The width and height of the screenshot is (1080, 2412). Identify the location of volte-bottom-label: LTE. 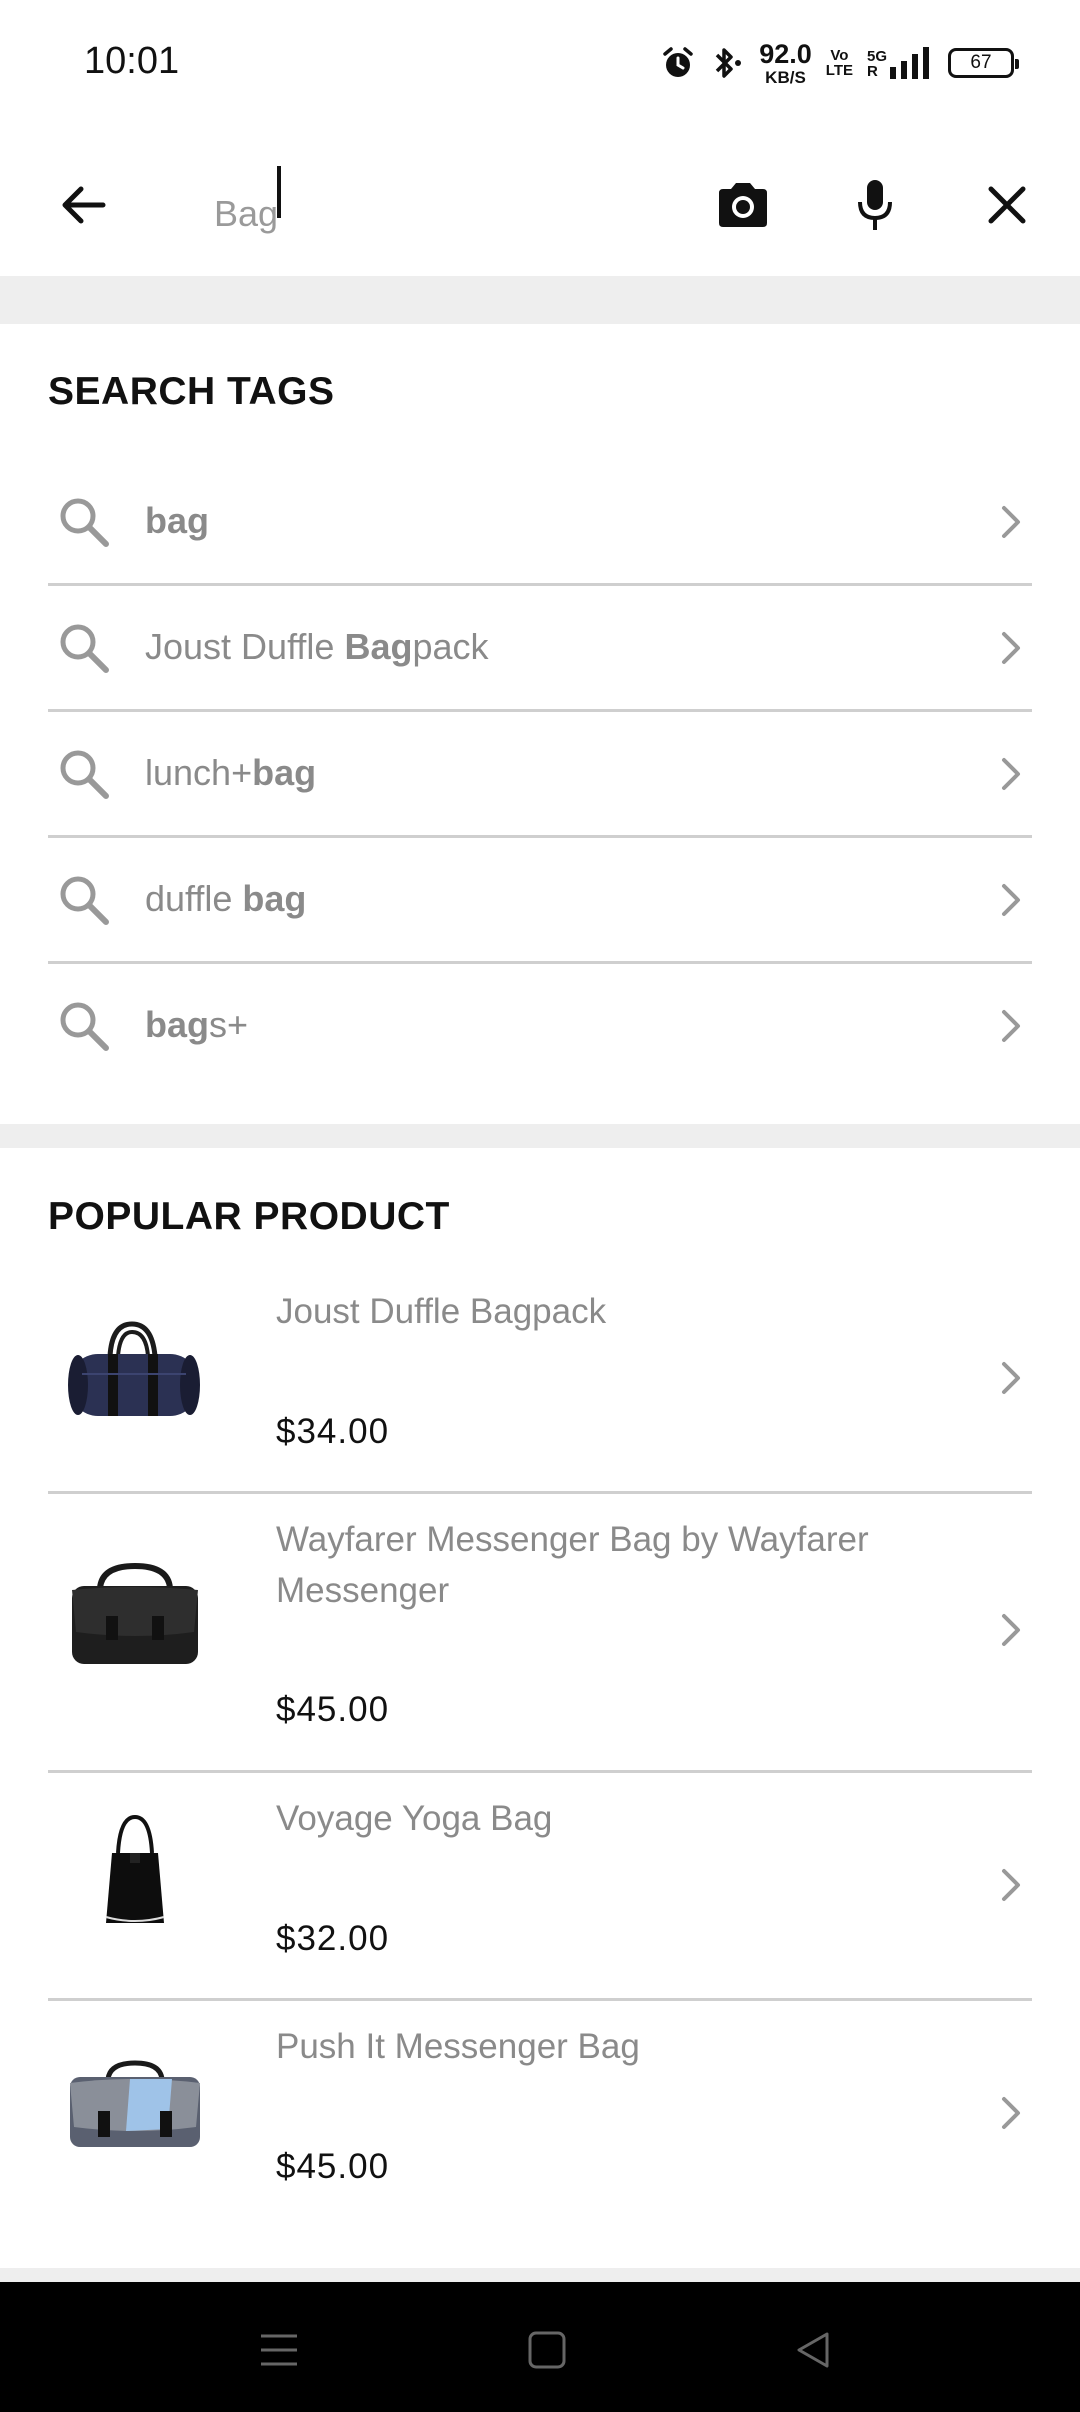
(839, 70).